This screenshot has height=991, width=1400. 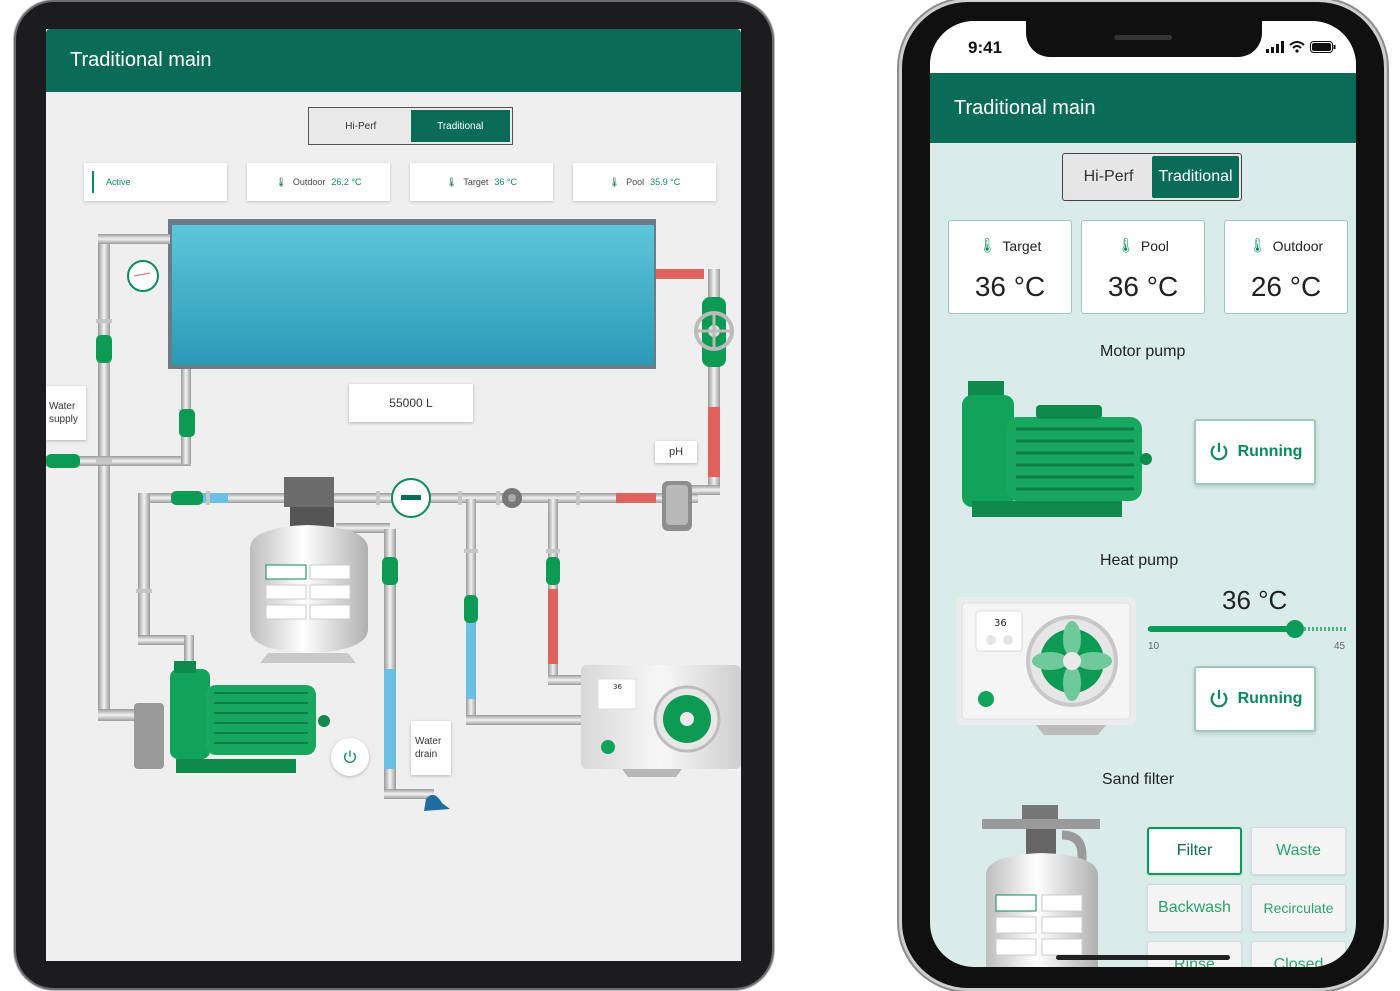 What do you see at coordinates (1154, 245) in the screenshot?
I see `phone-pool-label: Pool` at bounding box center [1154, 245].